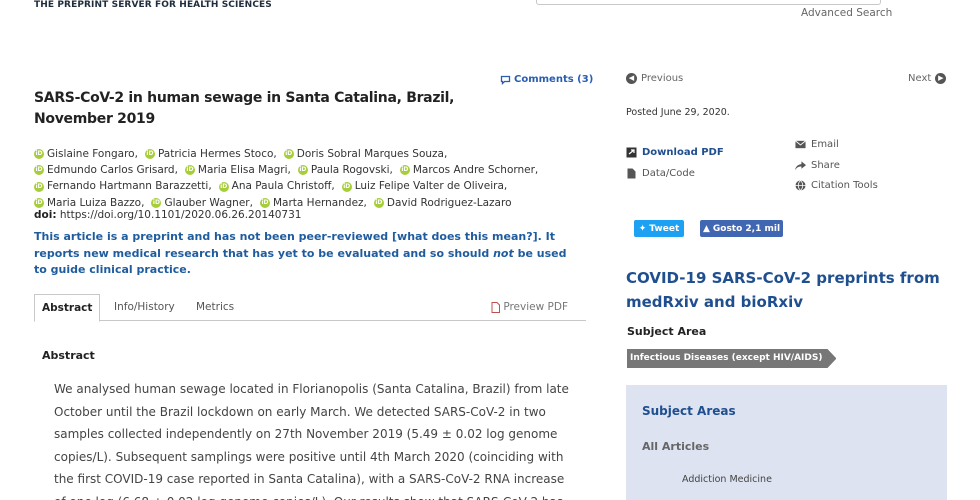  Describe the element at coordinates (664, 228) in the screenshot. I see `tweet-label: Tweet` at that location.